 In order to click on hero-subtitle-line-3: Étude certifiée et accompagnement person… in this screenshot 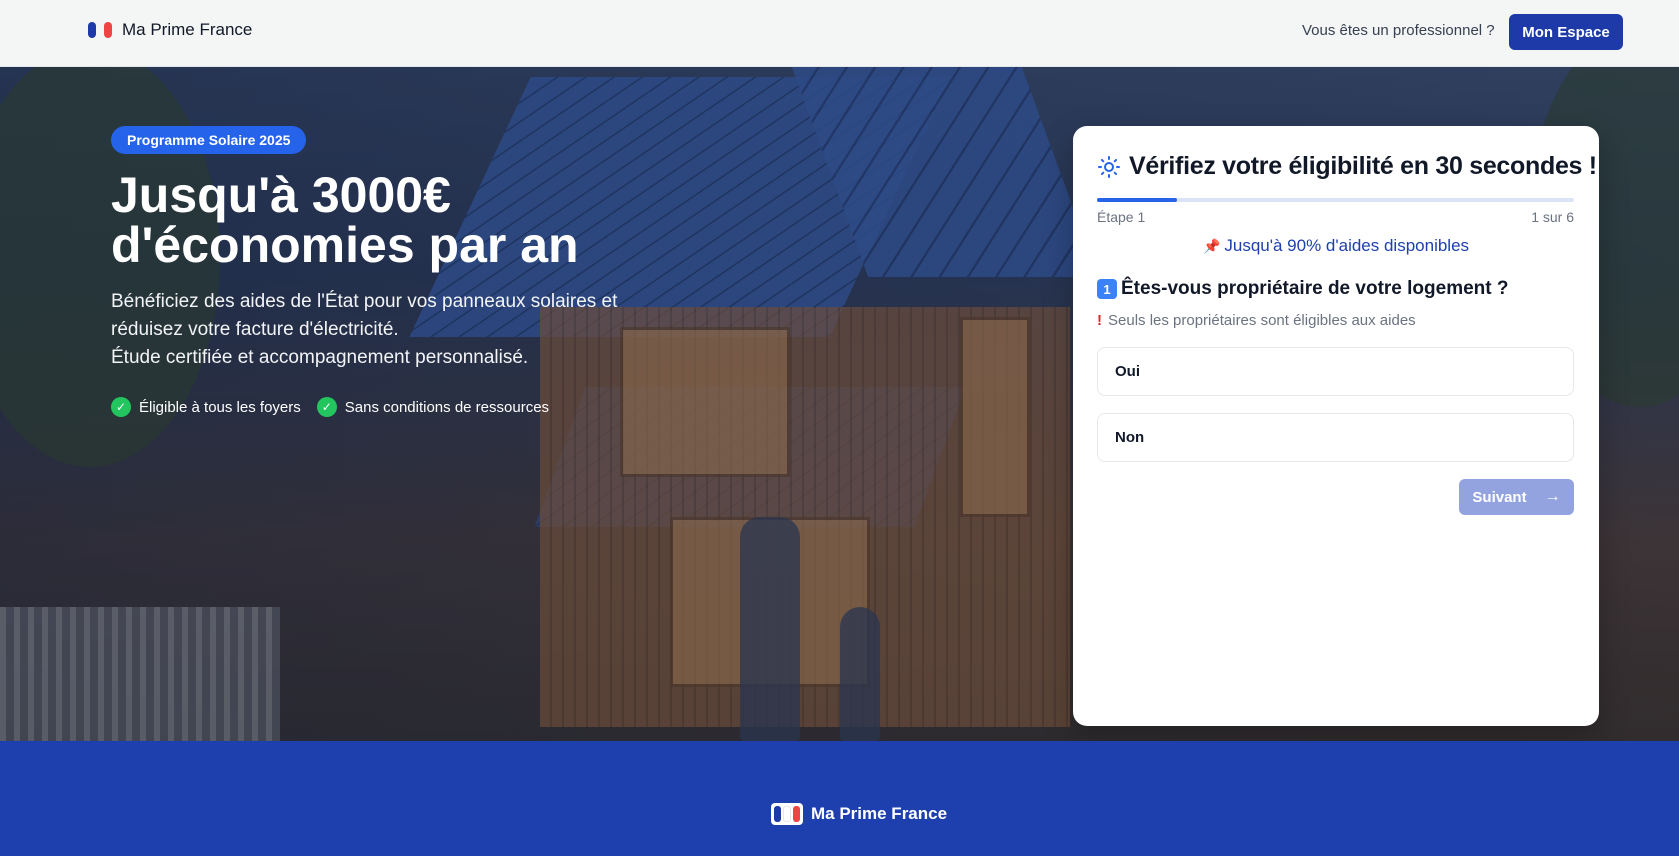, I will do `click(320, 357)`.